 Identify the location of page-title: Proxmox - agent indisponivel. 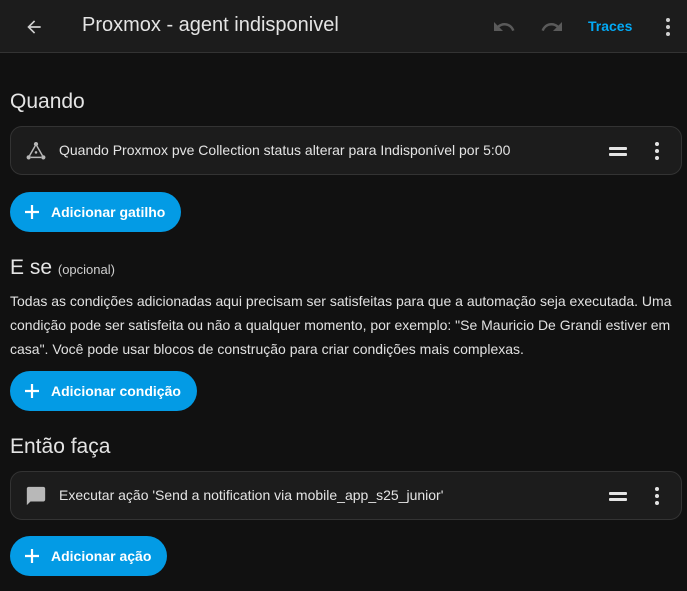
(210, 25).